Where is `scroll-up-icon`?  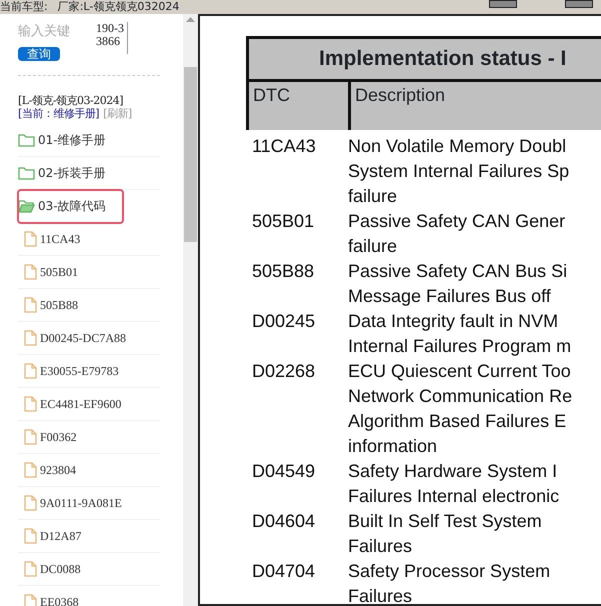 scroll-up-icon is located at coordinates (190, 19).